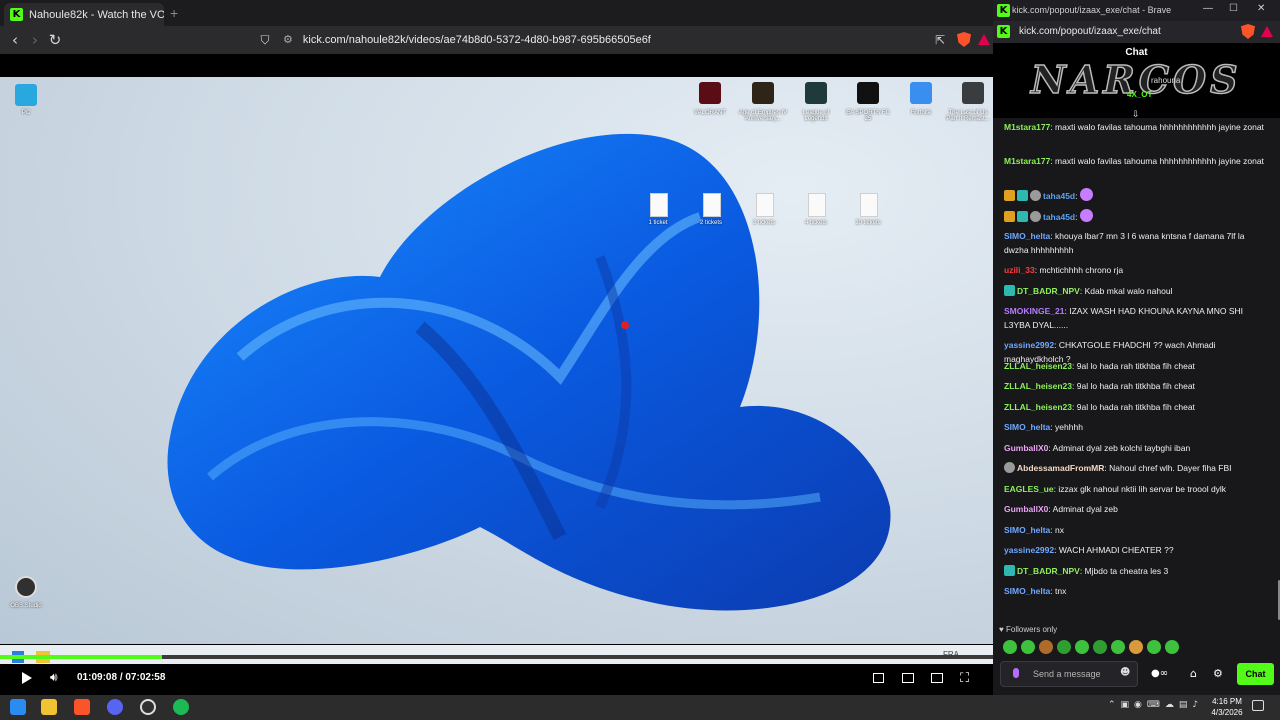 The height and width of the screenshot is (720, 1280). What do you see at coordinates (1208, 8) in the screenshot?
I see `minimize-icon: —` at bounding box center [1208, 8].